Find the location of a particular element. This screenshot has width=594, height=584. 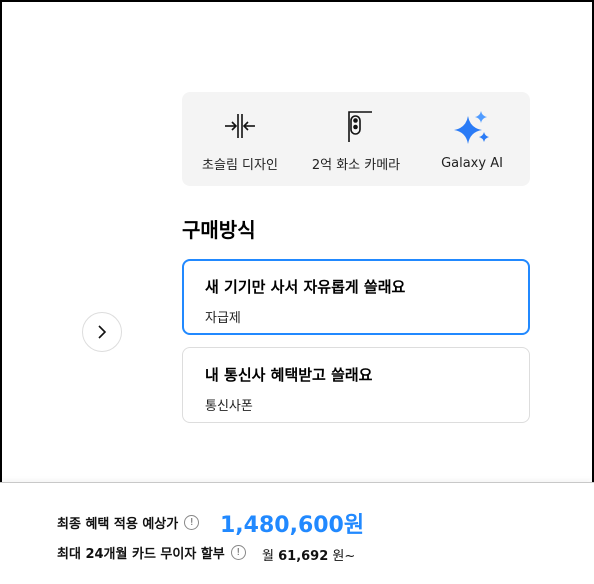

feature-highlights: 초슬림 디자인 2억 화소 카메라 Galaxy AI is located at coordinates (356, 139).